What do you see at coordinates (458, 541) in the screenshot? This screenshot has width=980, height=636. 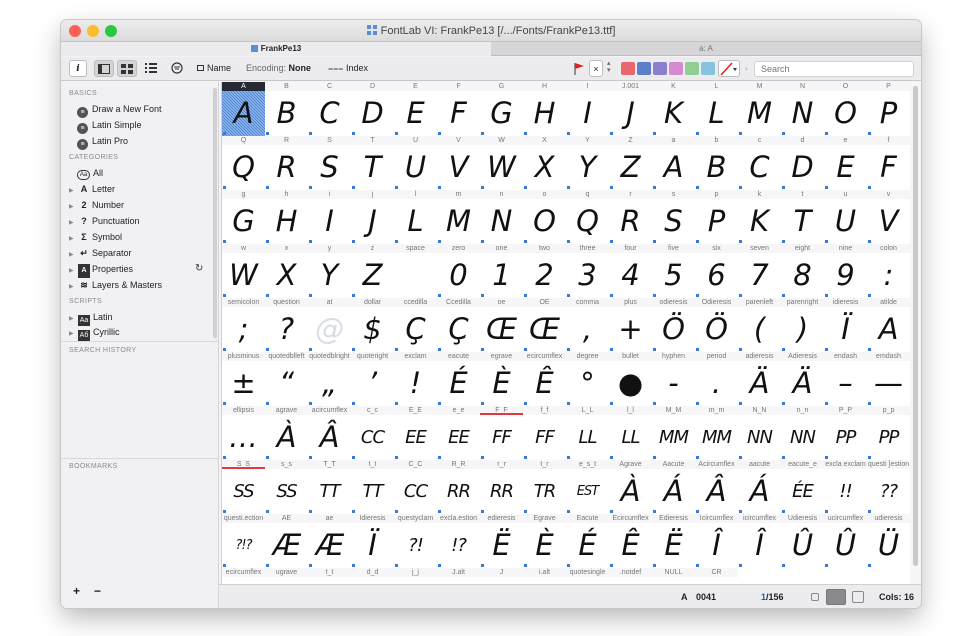 I see `glyph-cell: excla.estion!?` at bounding box center [458, 541].